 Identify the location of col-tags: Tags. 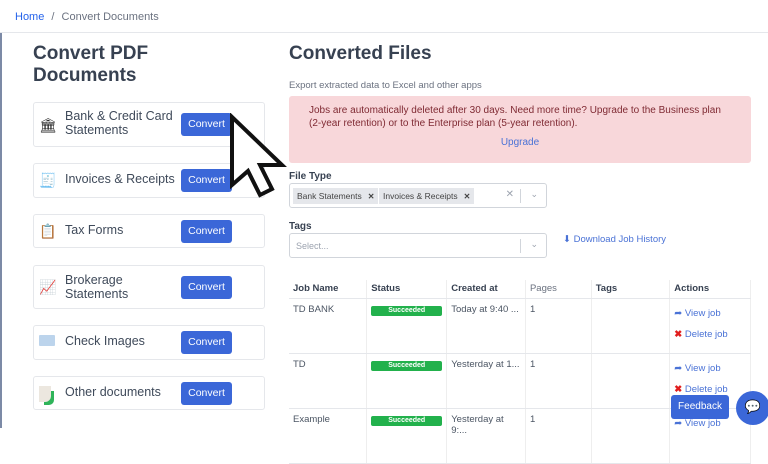
(631, 289).